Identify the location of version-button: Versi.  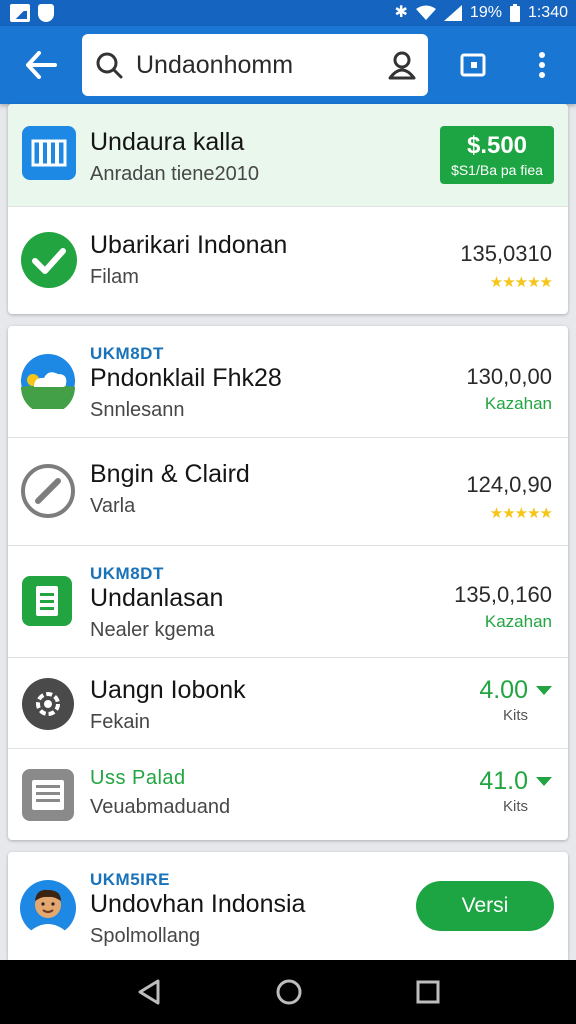
(485, 906).